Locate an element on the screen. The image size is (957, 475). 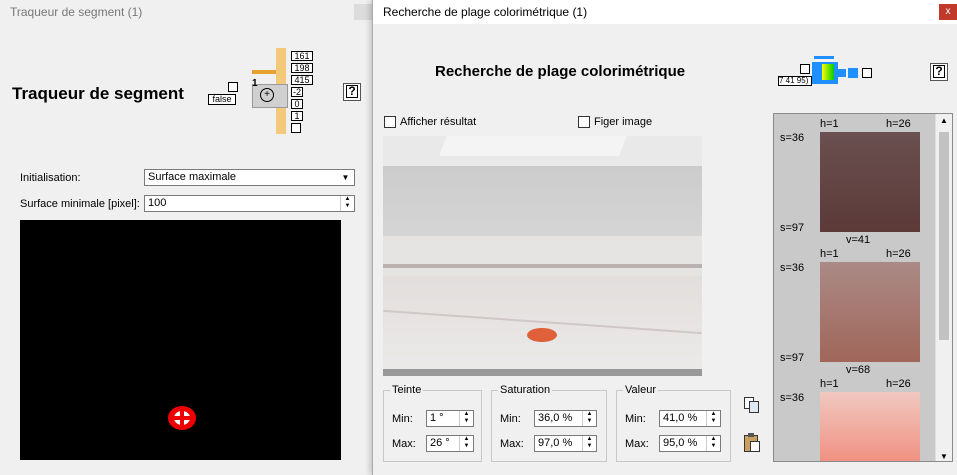
show-result-label: Afficher résultat is located at coordinates (438, 122).